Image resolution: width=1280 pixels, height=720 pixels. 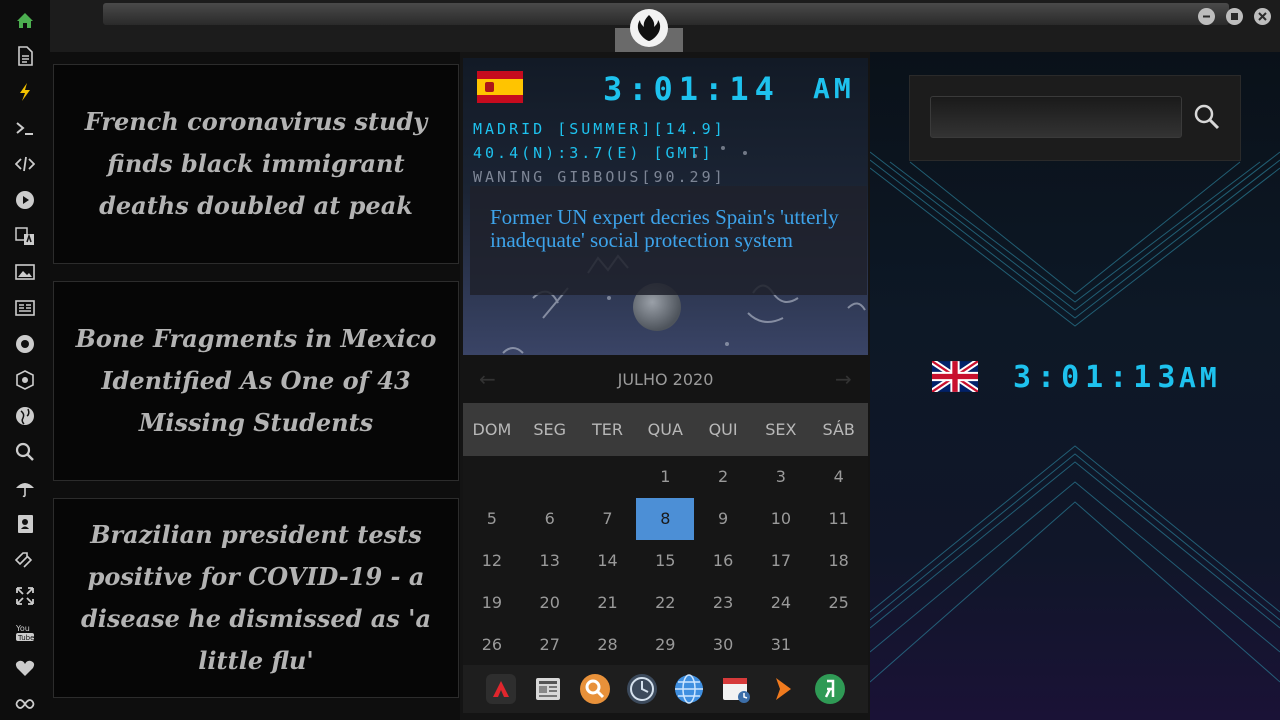 What do you see at coordinates (25, 668) in the screenshot?
I see `heart-icon` at bounding box center [25, 668].